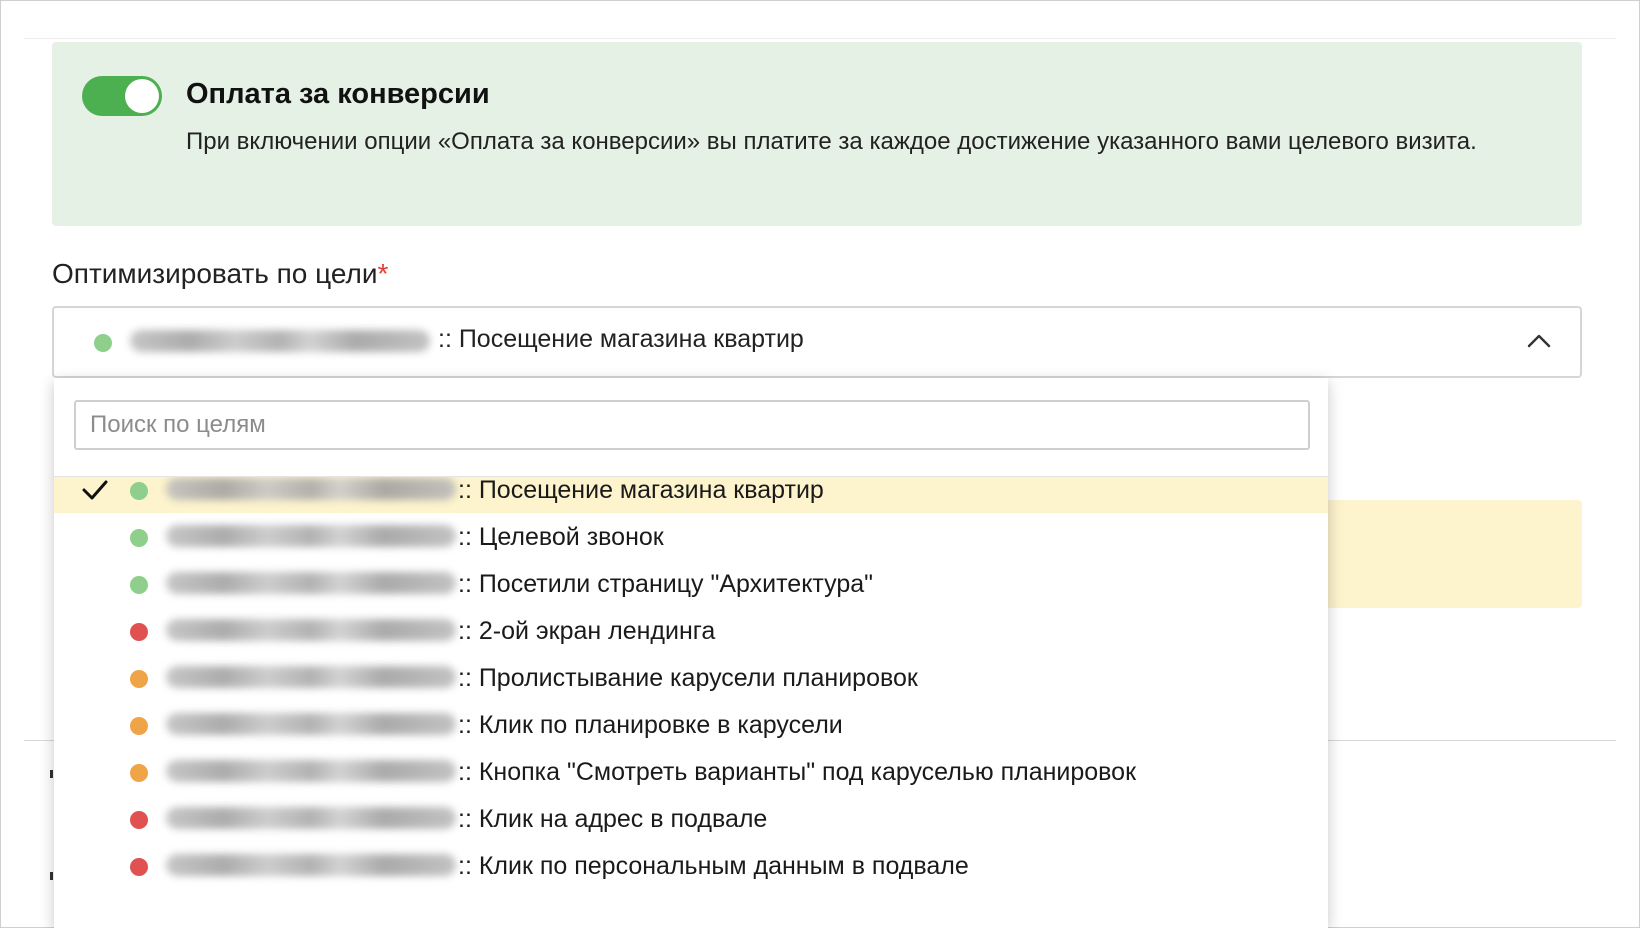 The height and width of the screenshot is (928, 1640). I want to click on goal-option-label: :: Посетили страницу "Архитектура", so click(666, 584).